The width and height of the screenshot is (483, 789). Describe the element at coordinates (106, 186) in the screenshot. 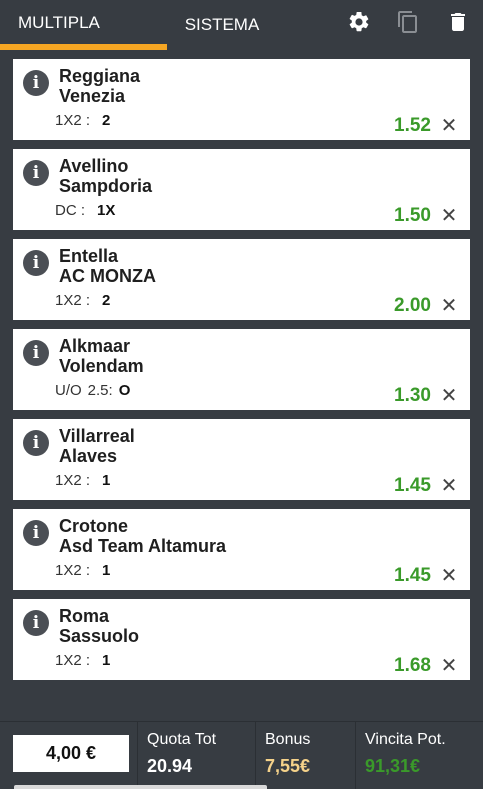

I see `away-team: Sampdoria` at that location.